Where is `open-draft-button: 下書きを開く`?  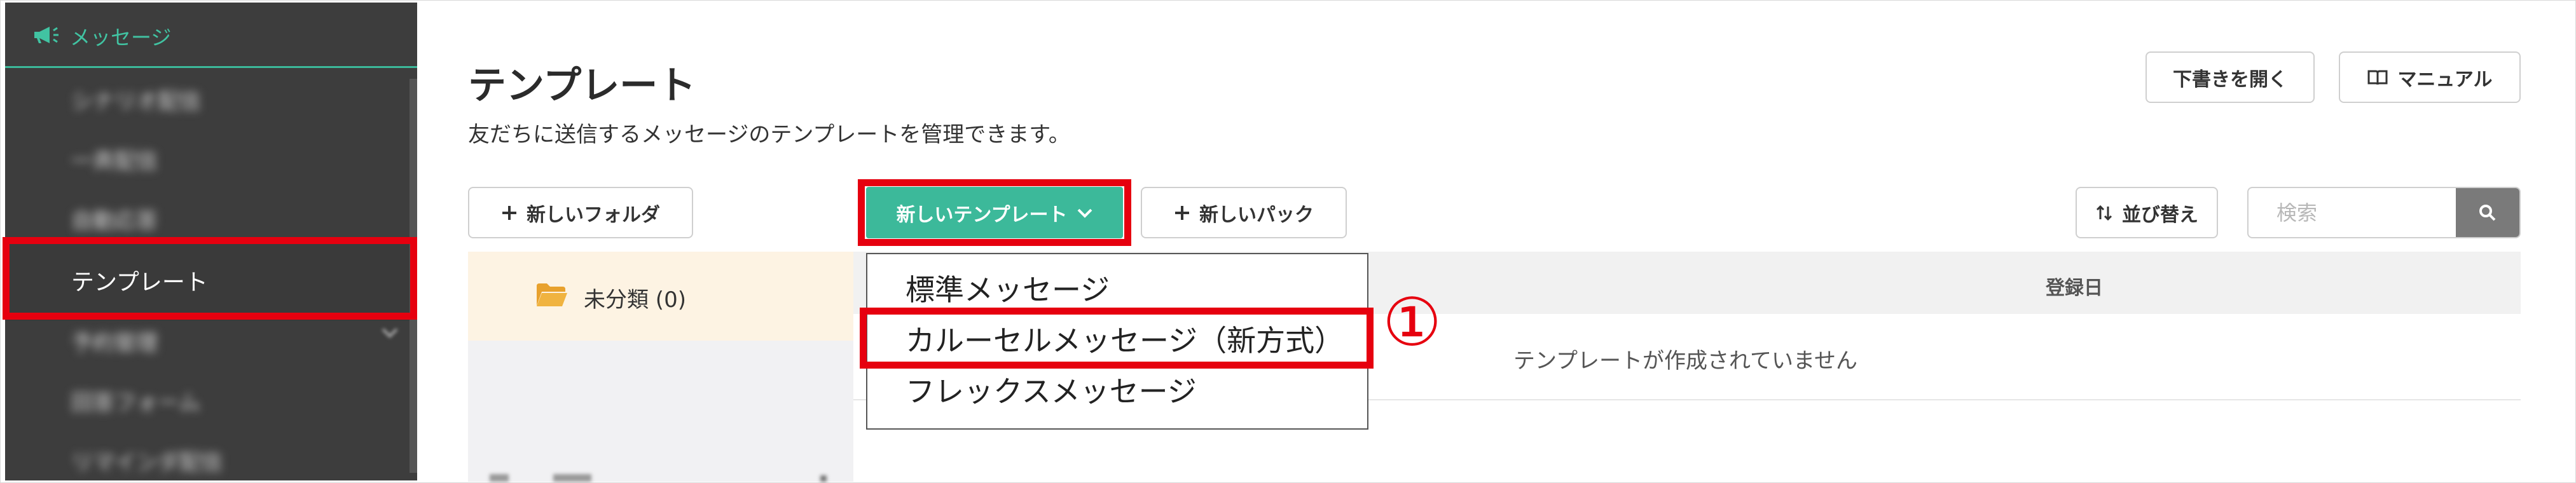 open-draft-button: 下書きを開く is located at coordinates (2230, 77).